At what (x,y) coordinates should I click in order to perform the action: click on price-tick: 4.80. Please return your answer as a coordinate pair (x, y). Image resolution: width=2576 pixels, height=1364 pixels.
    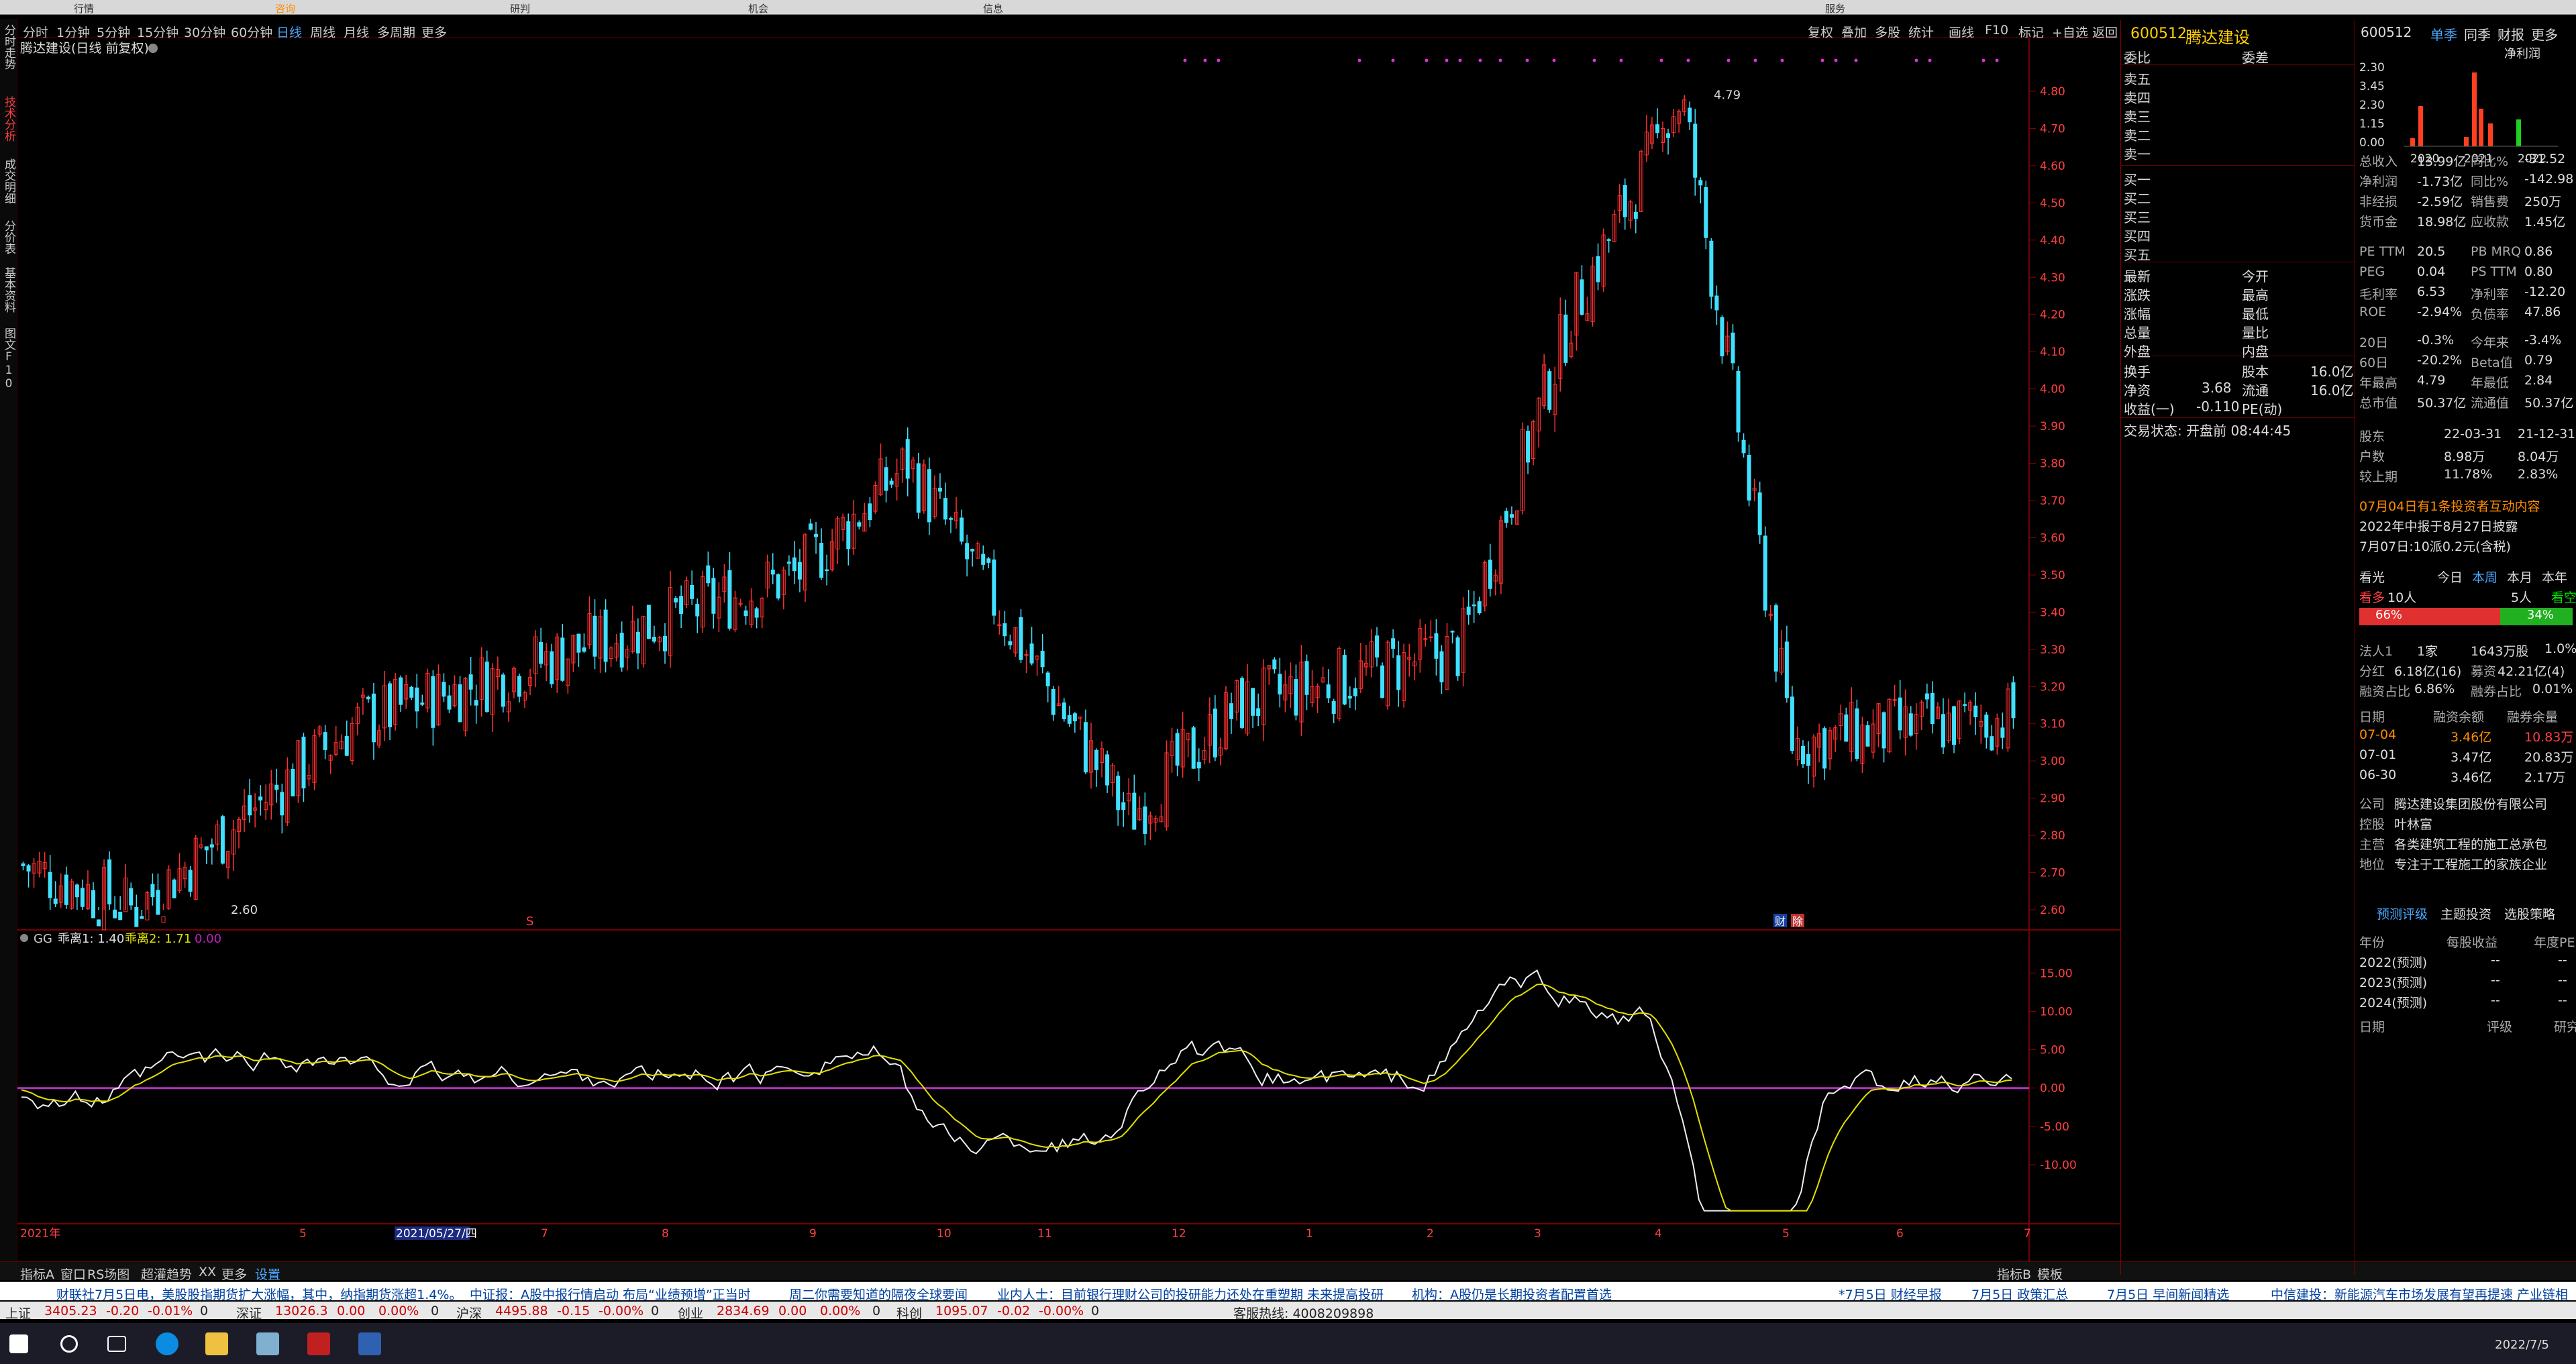
    Looking at the image, I should click on (2052, 92).